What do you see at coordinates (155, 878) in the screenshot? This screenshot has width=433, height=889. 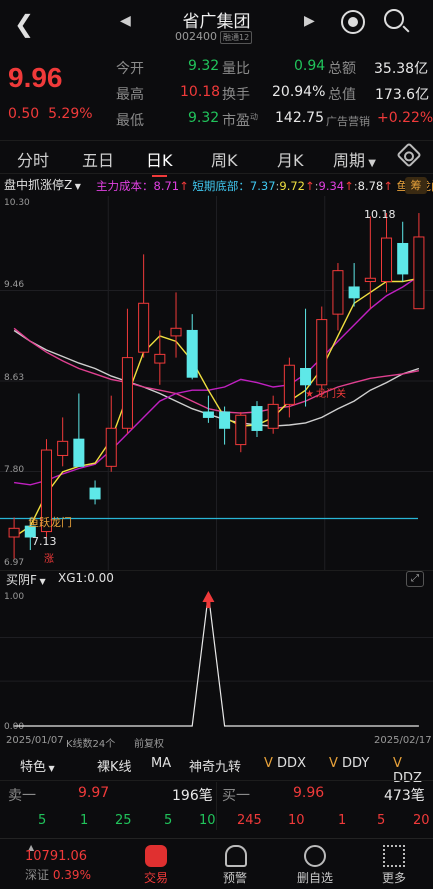 I see `nav-trade-label: 交易` at bounding box center [155, 878].